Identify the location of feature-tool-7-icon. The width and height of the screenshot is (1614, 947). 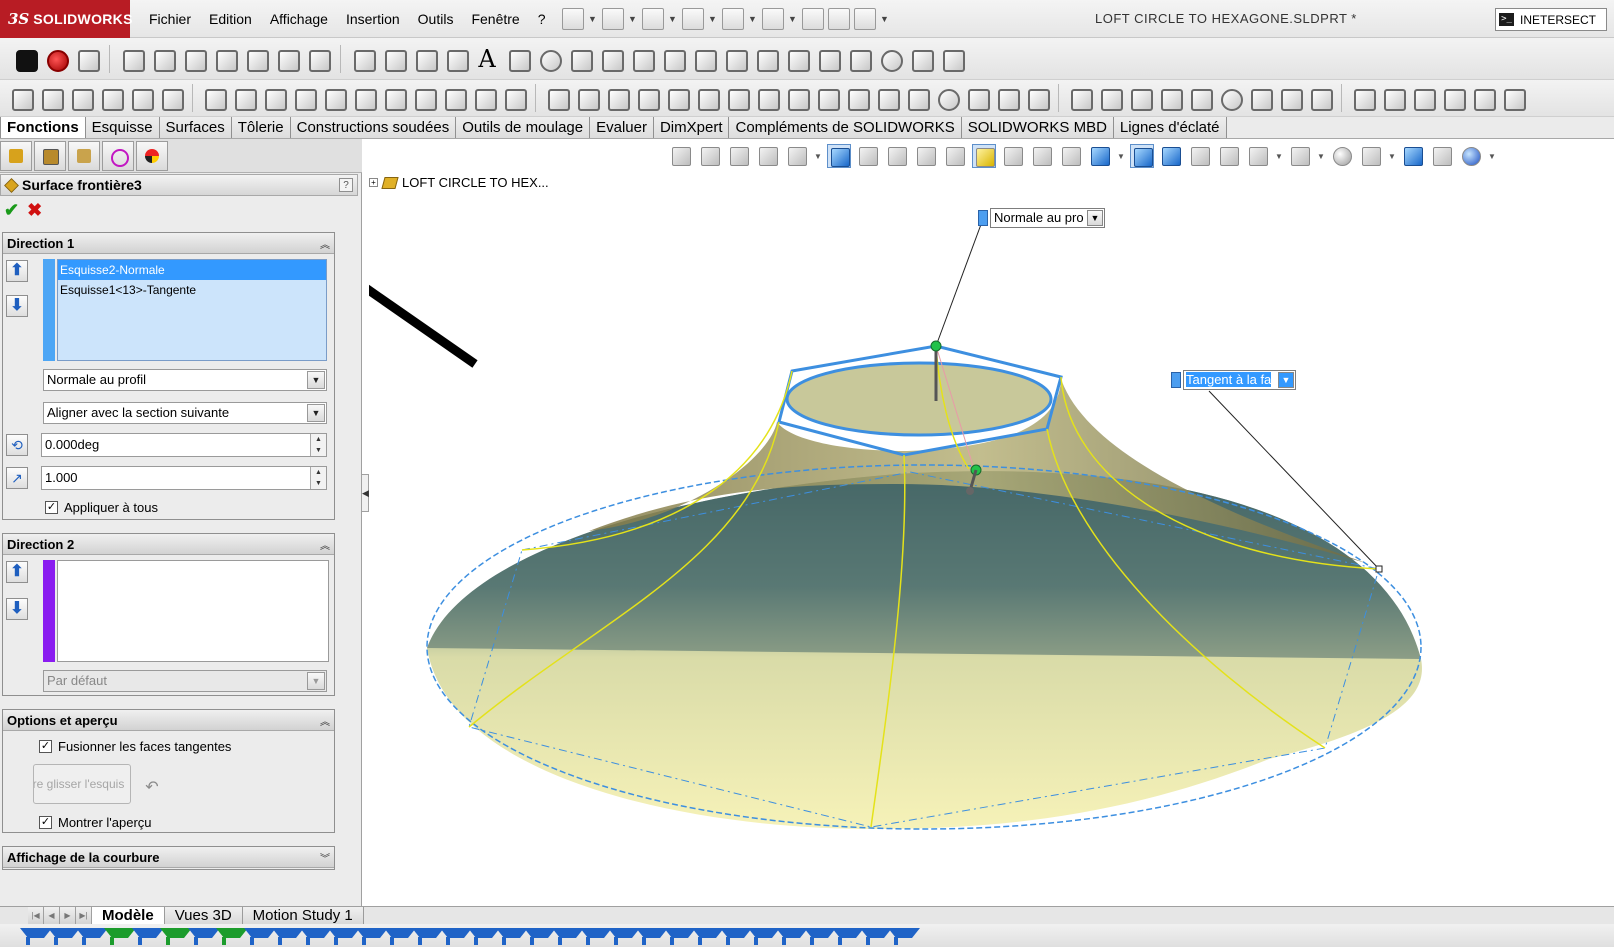
(214, 98).